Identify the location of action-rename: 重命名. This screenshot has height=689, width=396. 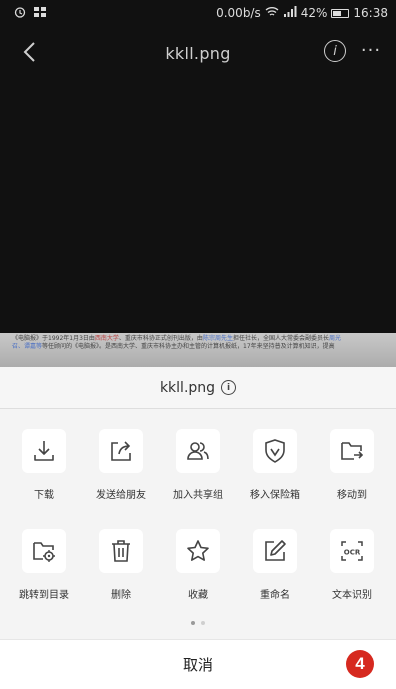
(275, 565).